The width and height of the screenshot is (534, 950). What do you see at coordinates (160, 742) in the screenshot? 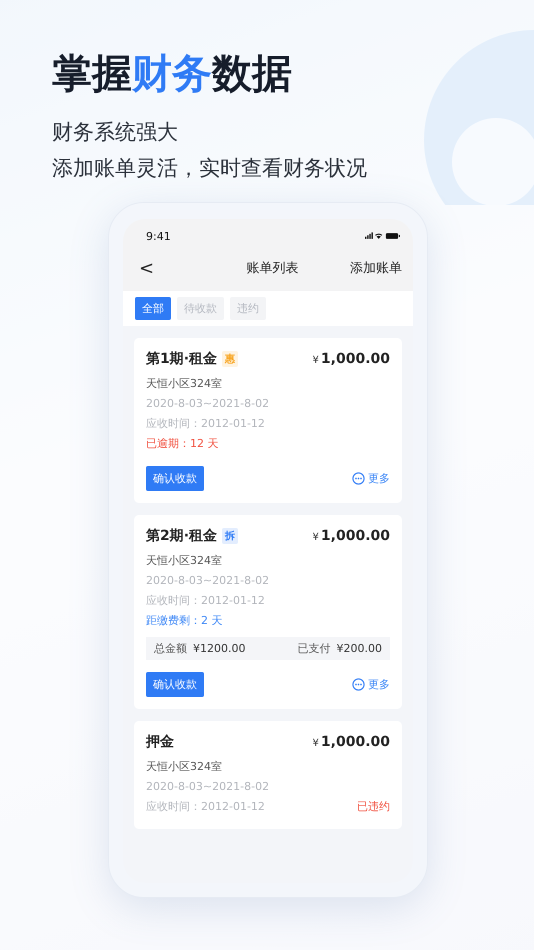
I see `bill-title: 押金` at bounding box center [160, 742].